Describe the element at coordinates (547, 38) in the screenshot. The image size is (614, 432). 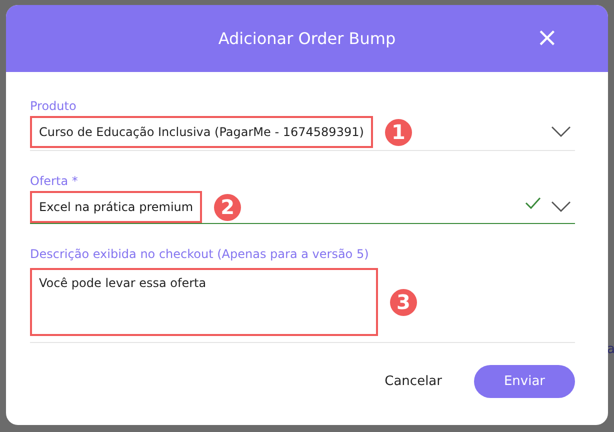
I see `close-button: ×` at that location.